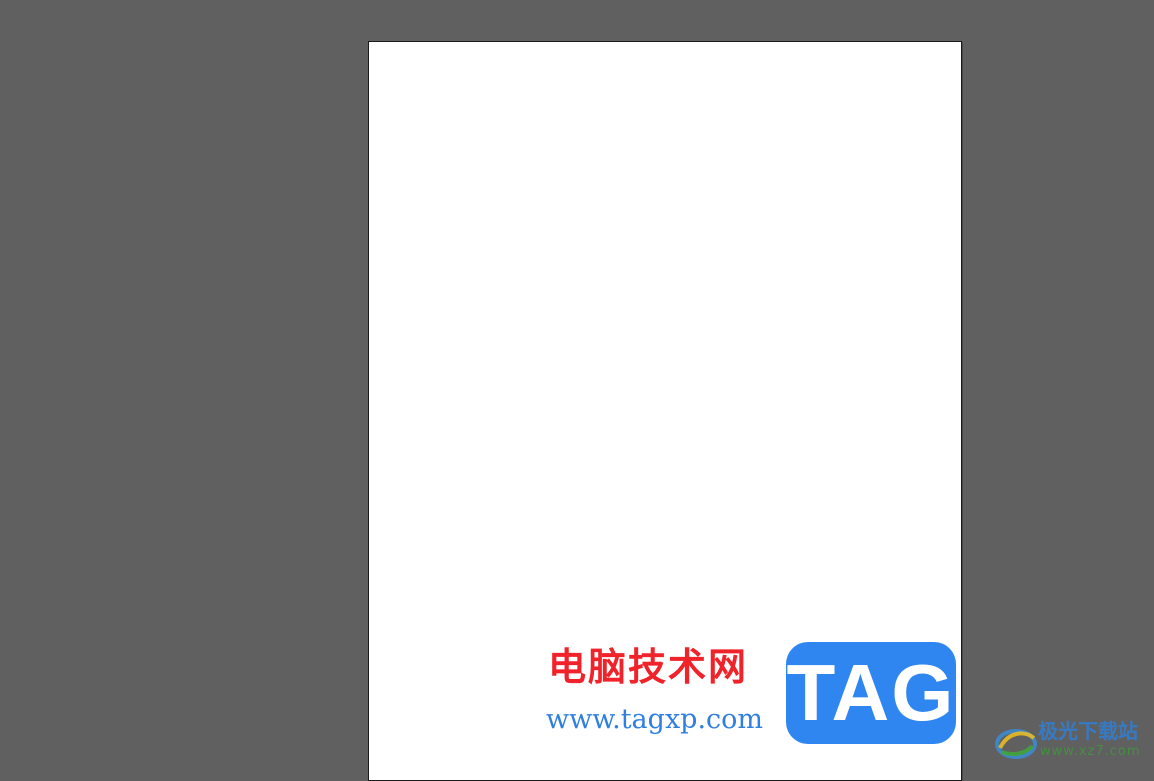 The height and width of the screenshot is (781, 1154). What do you see at coordinates (664, 696) in the screenshot?
I see `tagxp-watermark: 电脑技术网 www.tagxp.com` at bounding box center [664, 696].